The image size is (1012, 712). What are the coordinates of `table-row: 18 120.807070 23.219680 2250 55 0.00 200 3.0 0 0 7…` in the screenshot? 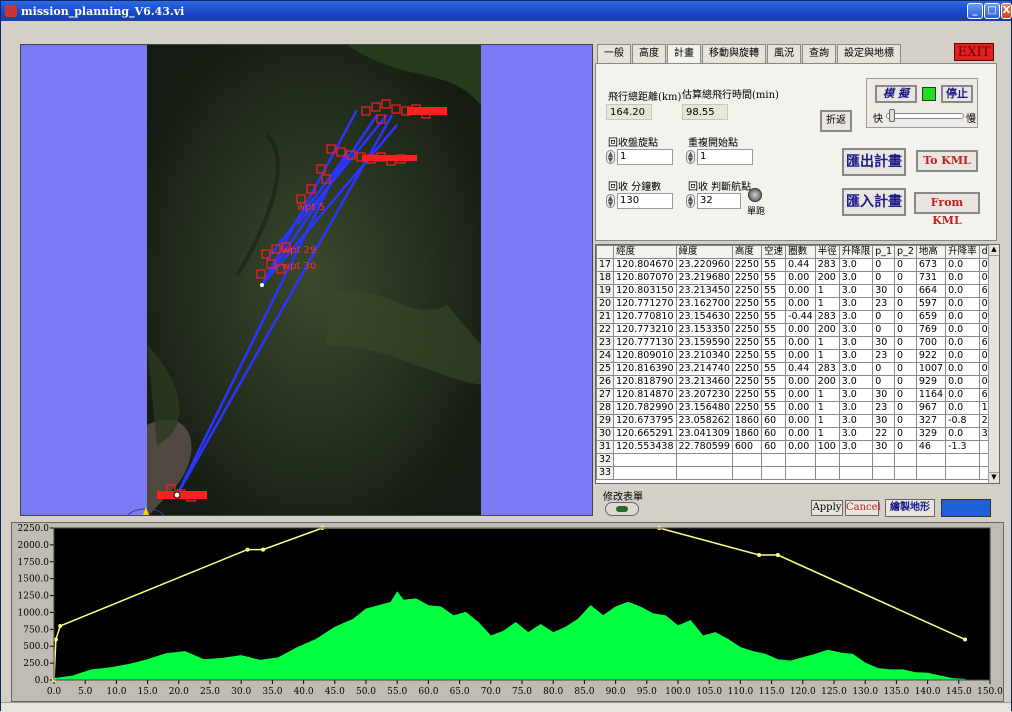 It's located at (797, 278).